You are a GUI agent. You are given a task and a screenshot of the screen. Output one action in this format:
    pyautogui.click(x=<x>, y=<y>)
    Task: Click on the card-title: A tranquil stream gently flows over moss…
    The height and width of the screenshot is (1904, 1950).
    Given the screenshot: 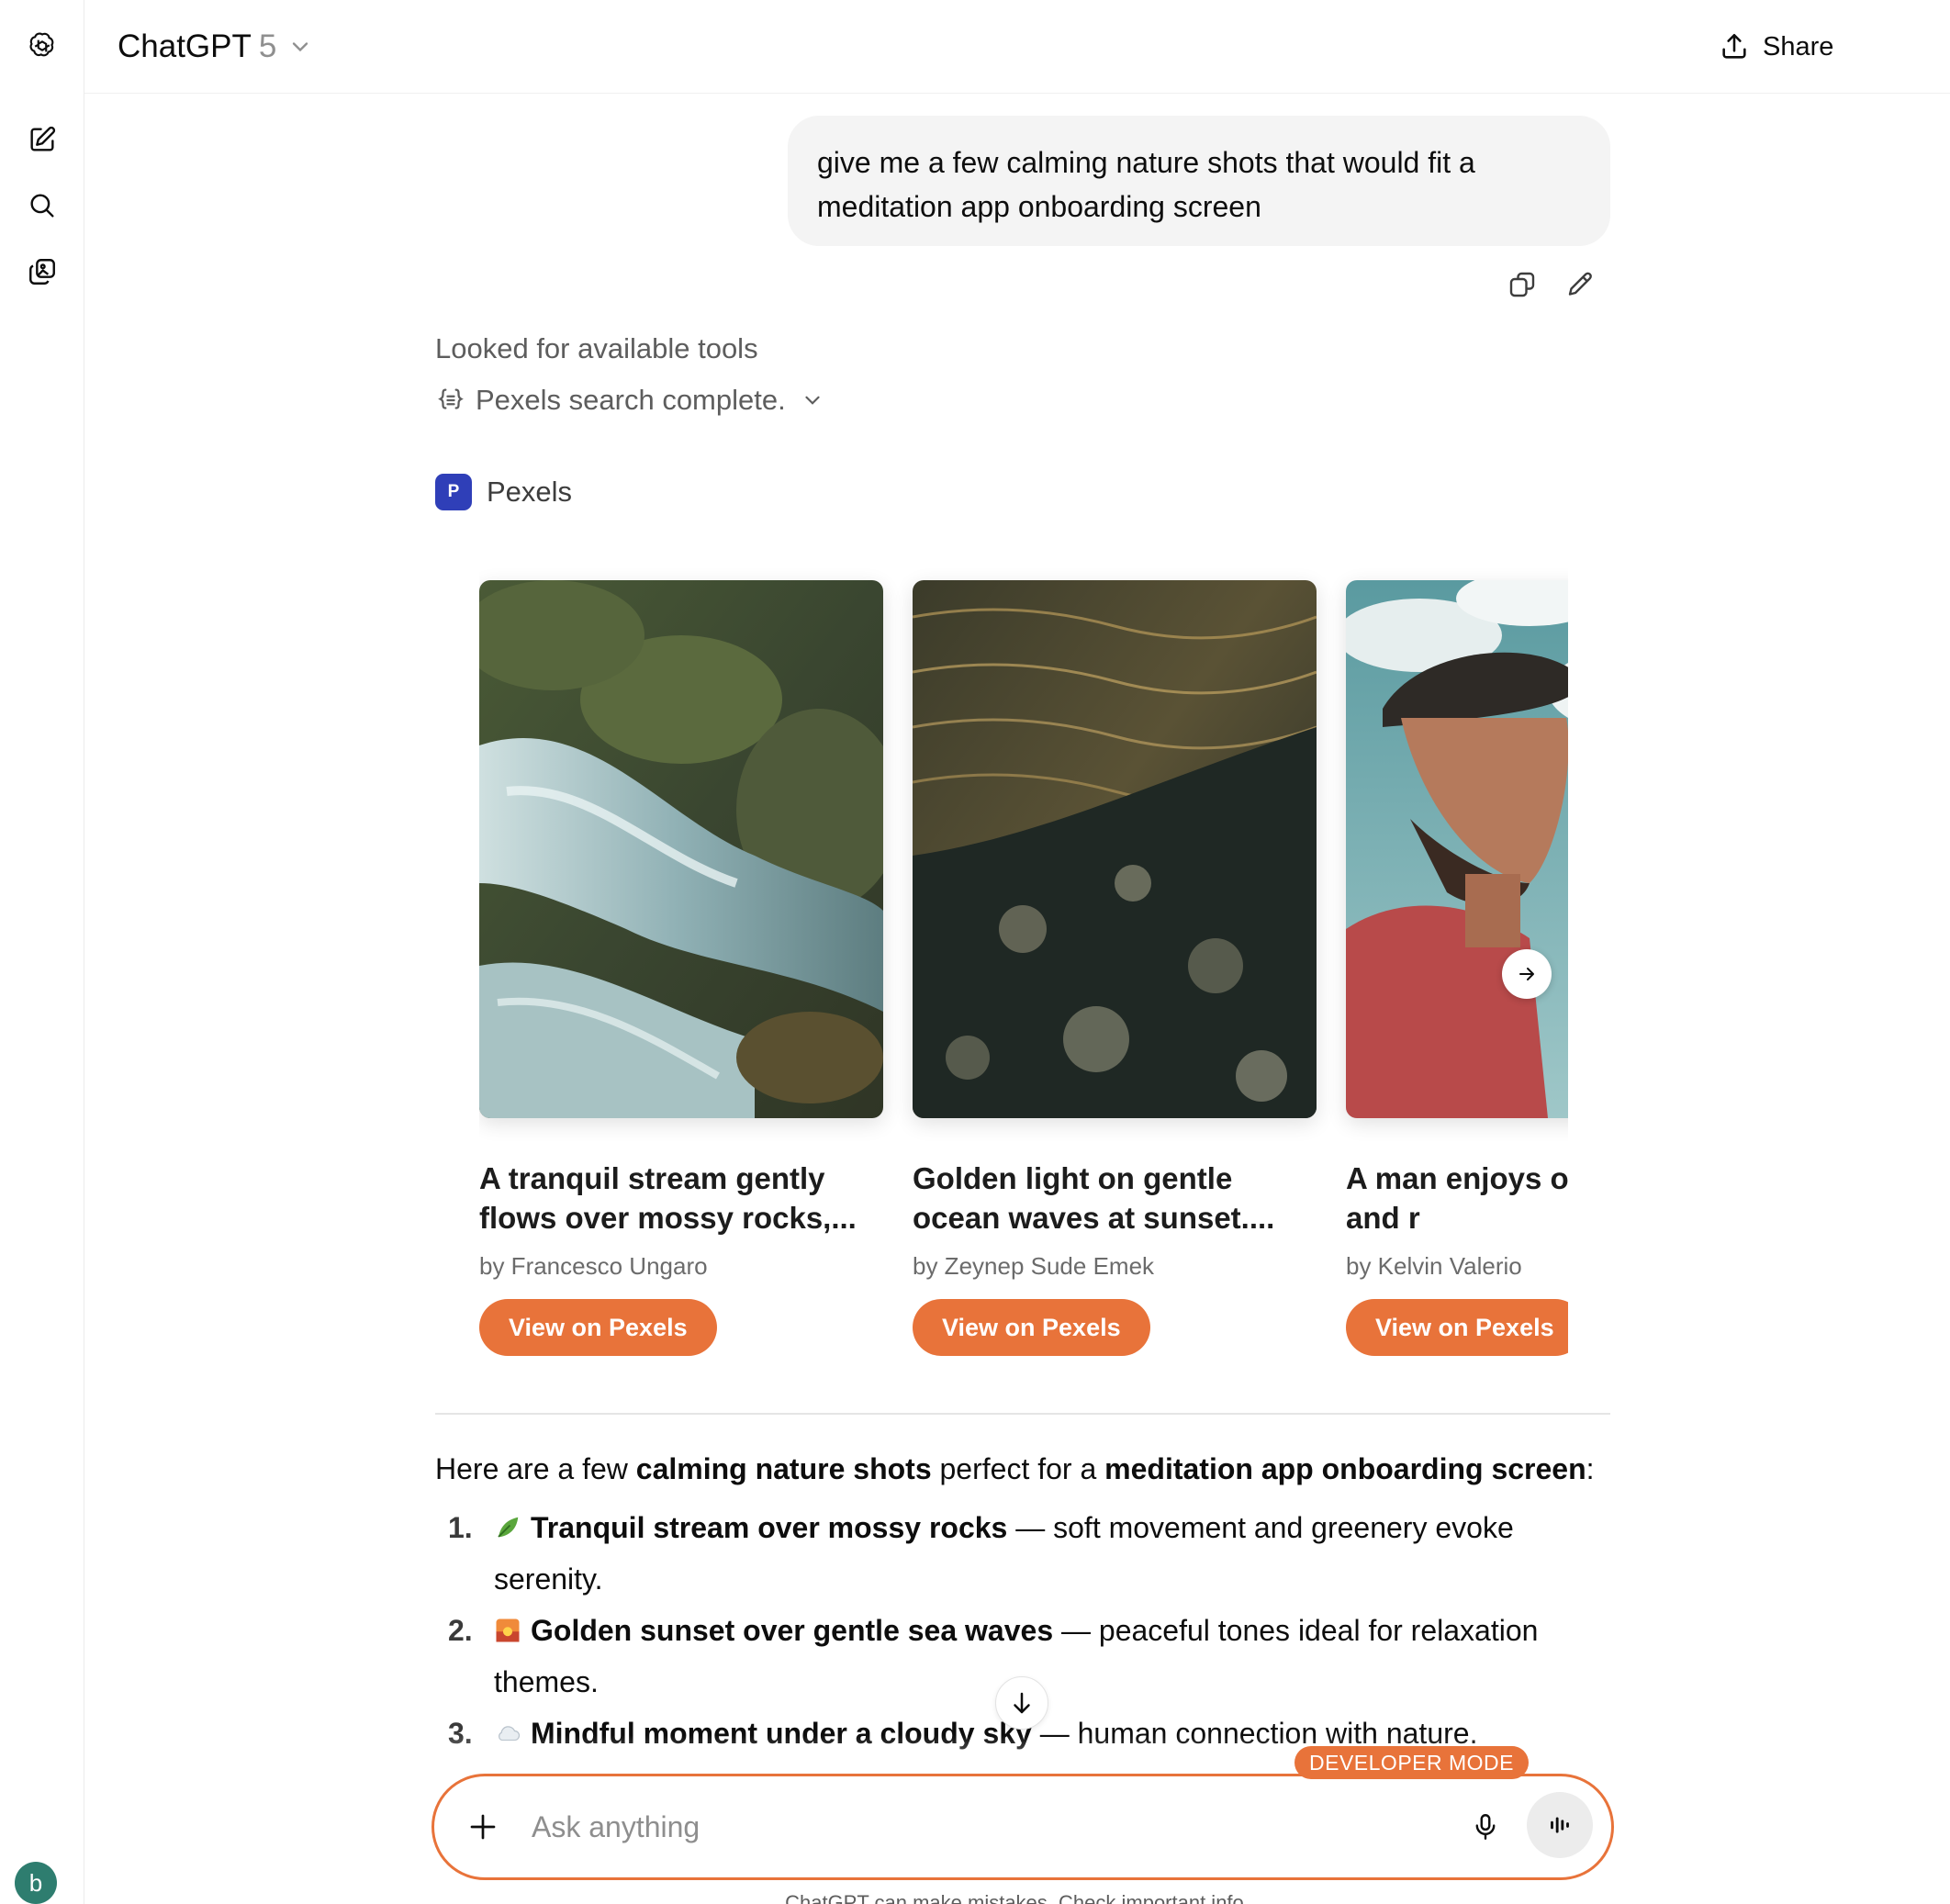 What is the action you would take?
    pyautogui.click(x=668, y=1198)
    